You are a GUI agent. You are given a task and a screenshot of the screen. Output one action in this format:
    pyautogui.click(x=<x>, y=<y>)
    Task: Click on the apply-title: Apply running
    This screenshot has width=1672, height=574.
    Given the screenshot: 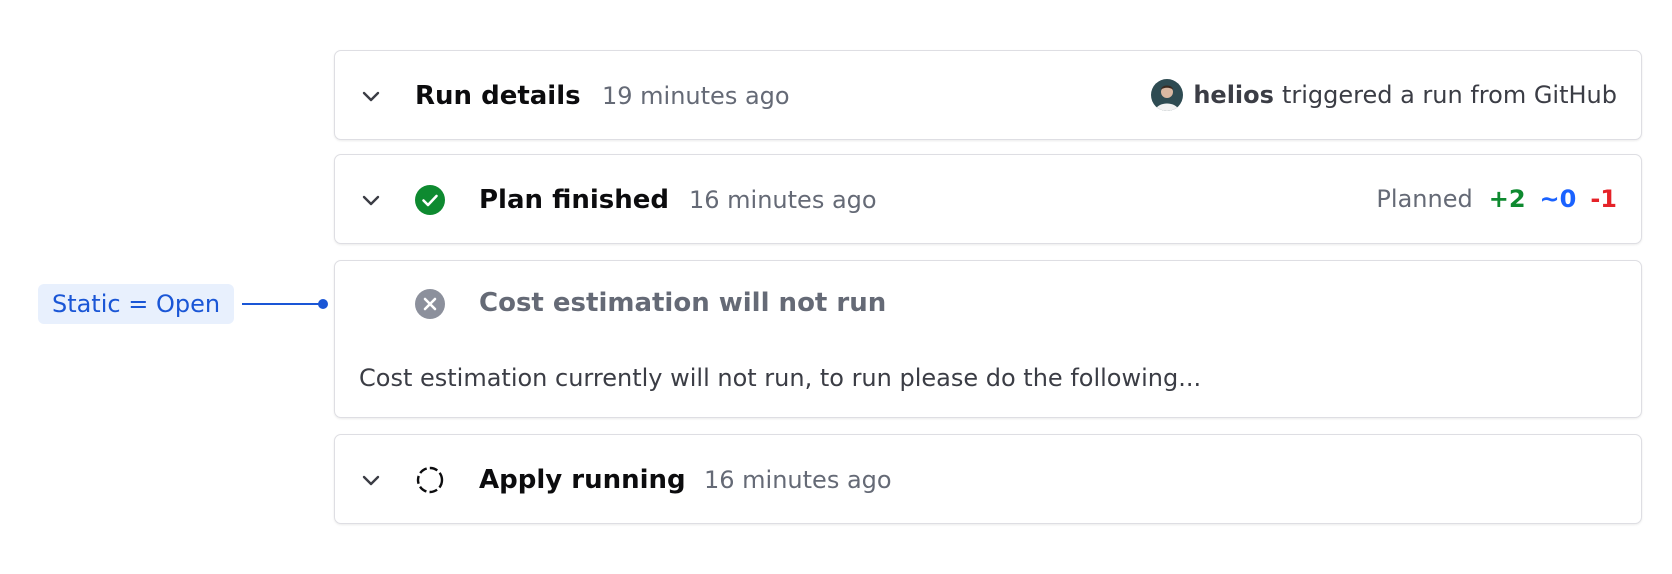 What is the action you would take?
    pyautogui.click(x=582, y=480)
    